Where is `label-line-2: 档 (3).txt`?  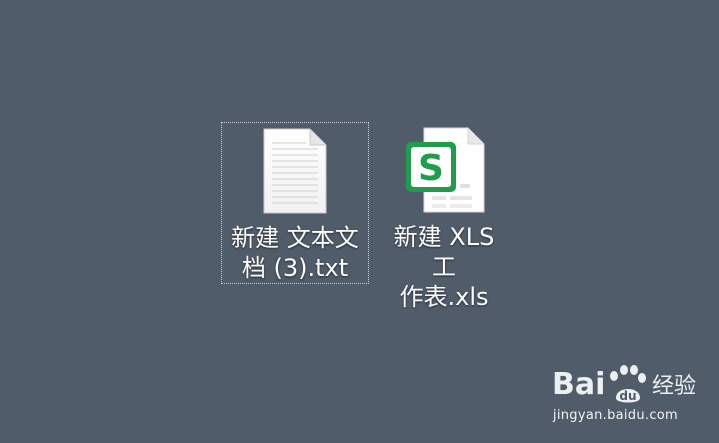 label-line-2: 档 (3).txt is located at coordinates (295, 268).